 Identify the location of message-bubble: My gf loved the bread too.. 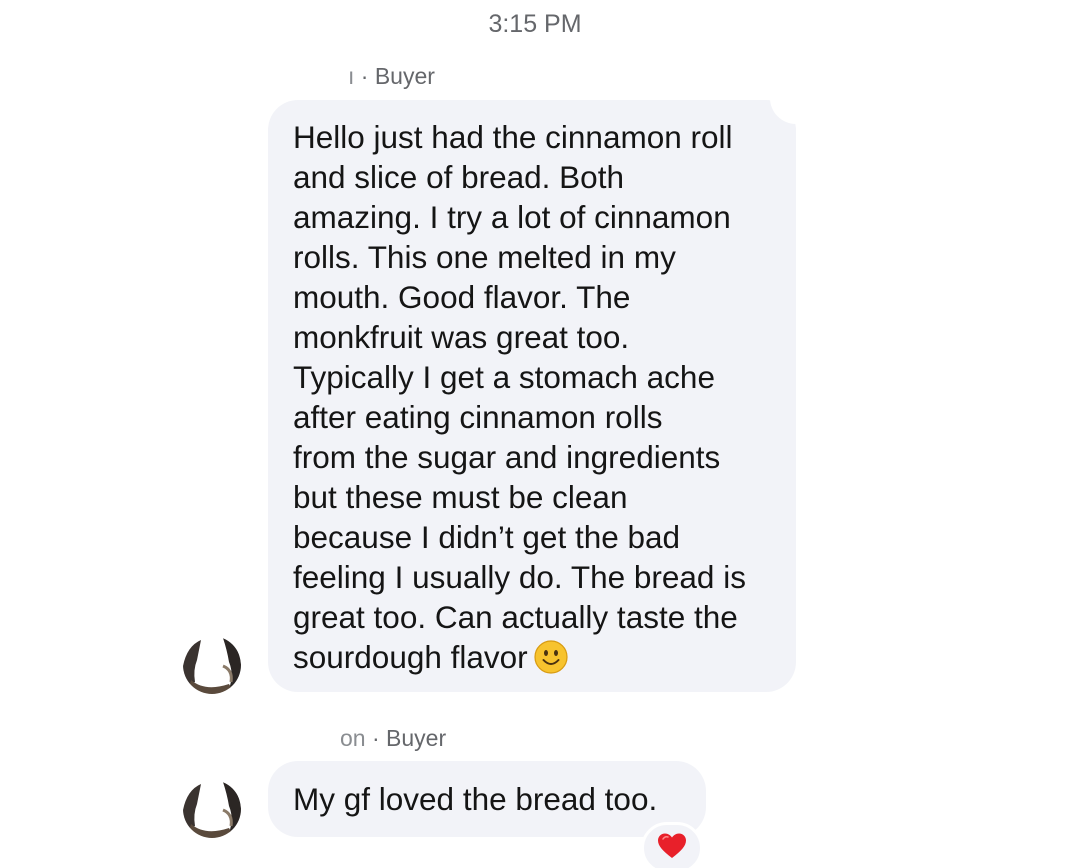
(487, 799).